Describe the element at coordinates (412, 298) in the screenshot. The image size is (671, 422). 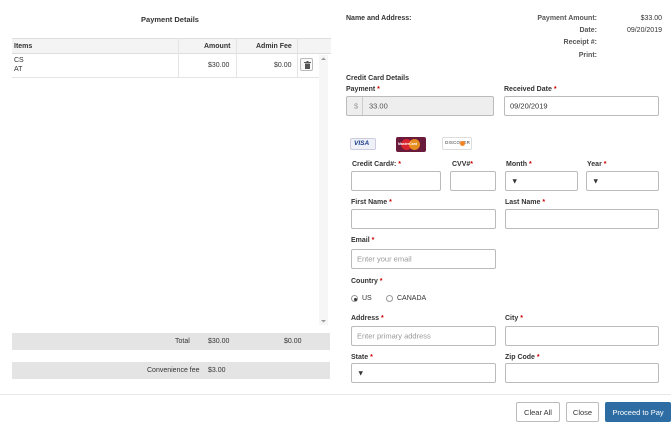
I see `country-option-canada: CANADA` at that location.